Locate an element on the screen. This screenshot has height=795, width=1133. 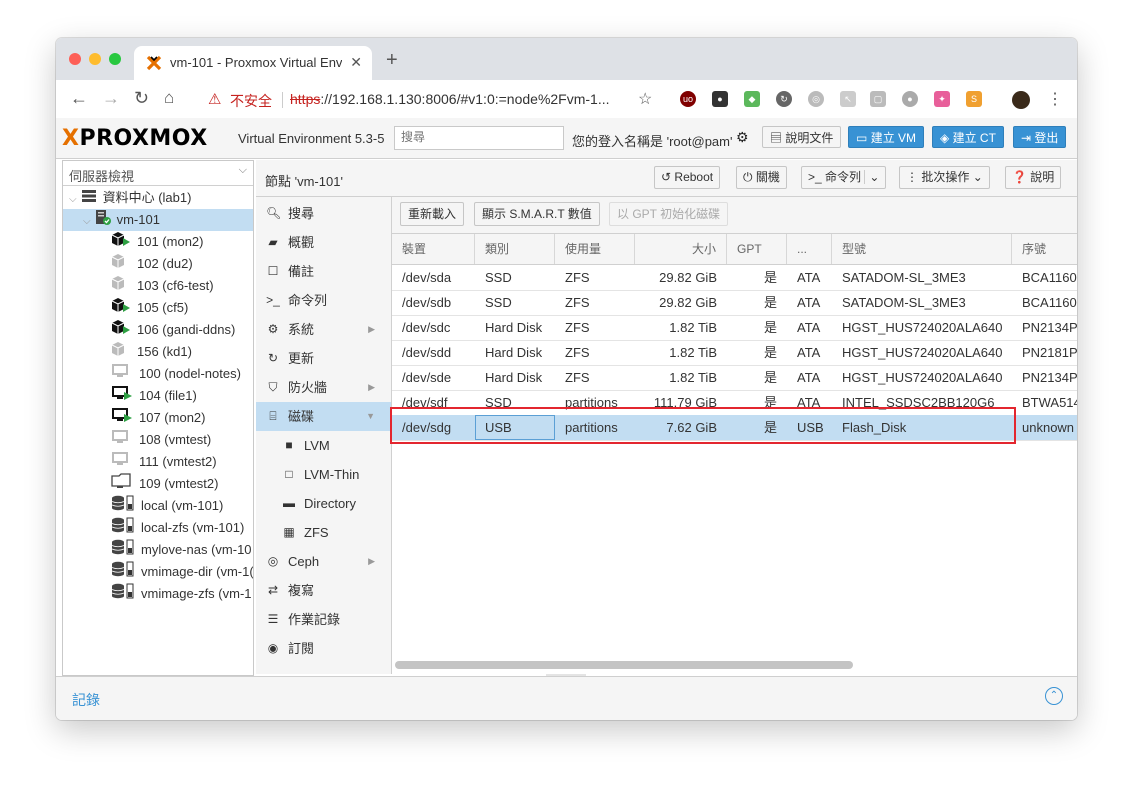
tree-node: 156 (kd1) is located at coordinates (158, 352).